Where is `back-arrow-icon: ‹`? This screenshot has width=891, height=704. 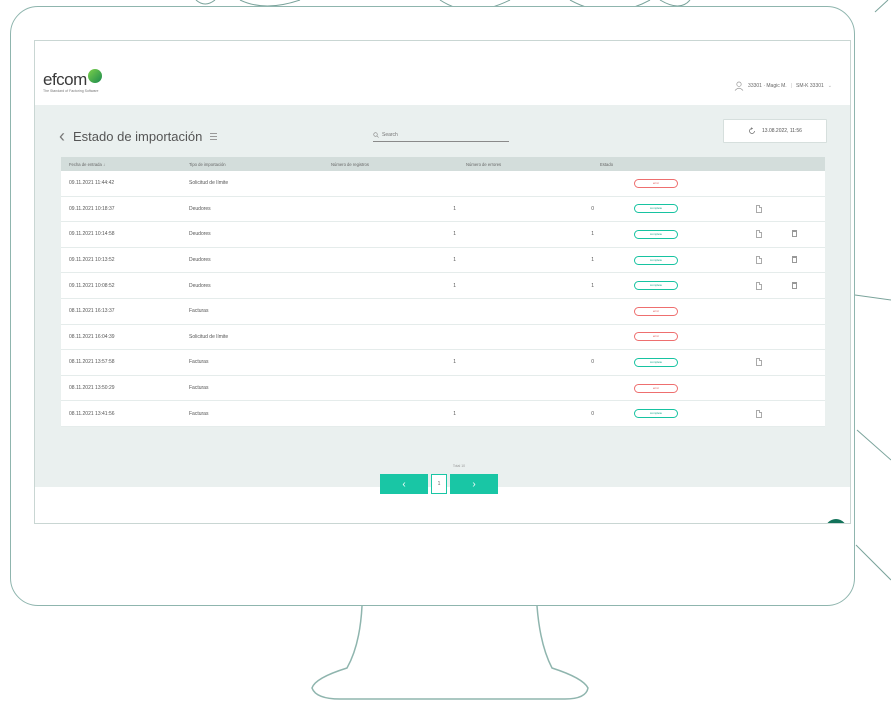 back-arrow-icon: ‹ is located at coordinates (62, 136).